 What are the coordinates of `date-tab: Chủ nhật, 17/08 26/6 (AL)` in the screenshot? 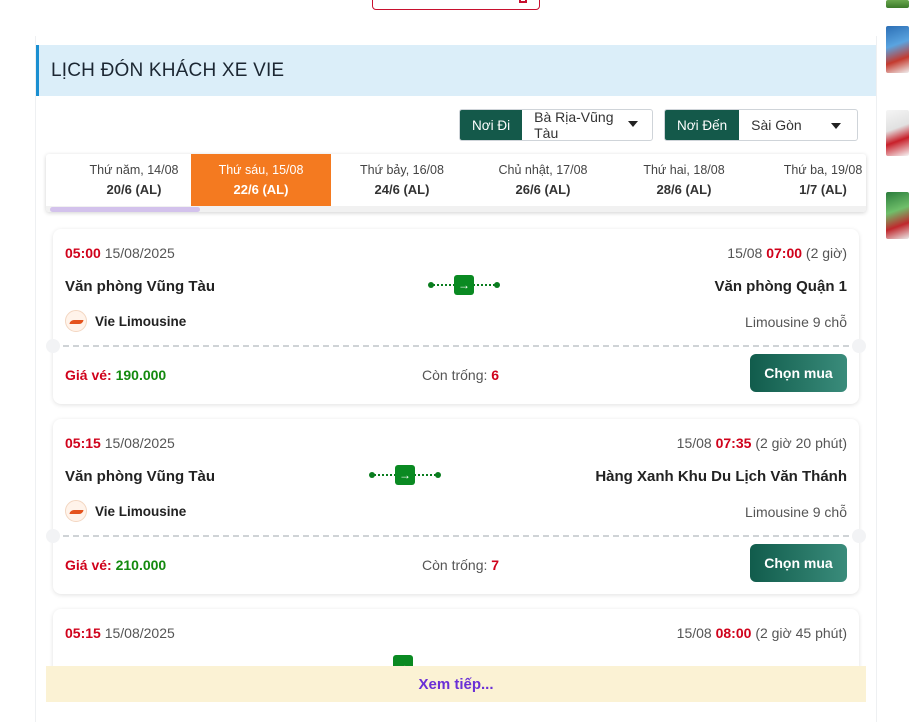 It's located at (543, 180).